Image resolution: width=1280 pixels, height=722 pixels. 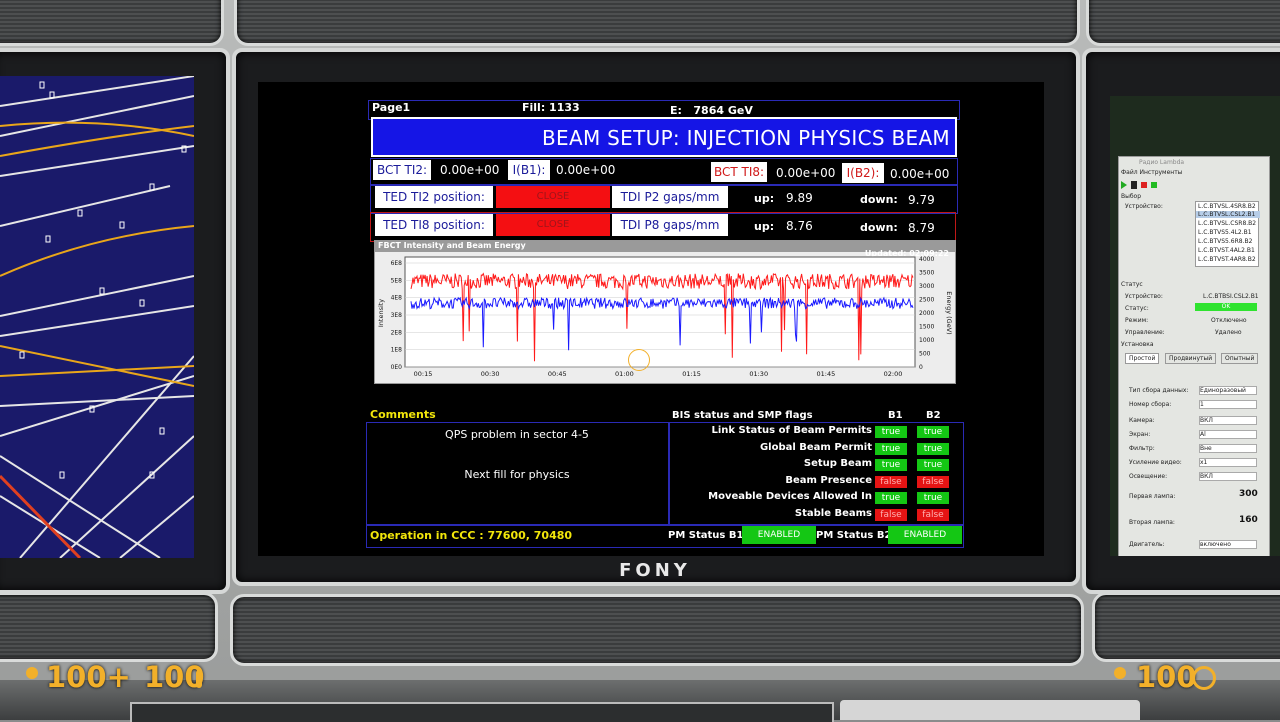 I want to click on pause-icon, so click(x=1134, y=185).